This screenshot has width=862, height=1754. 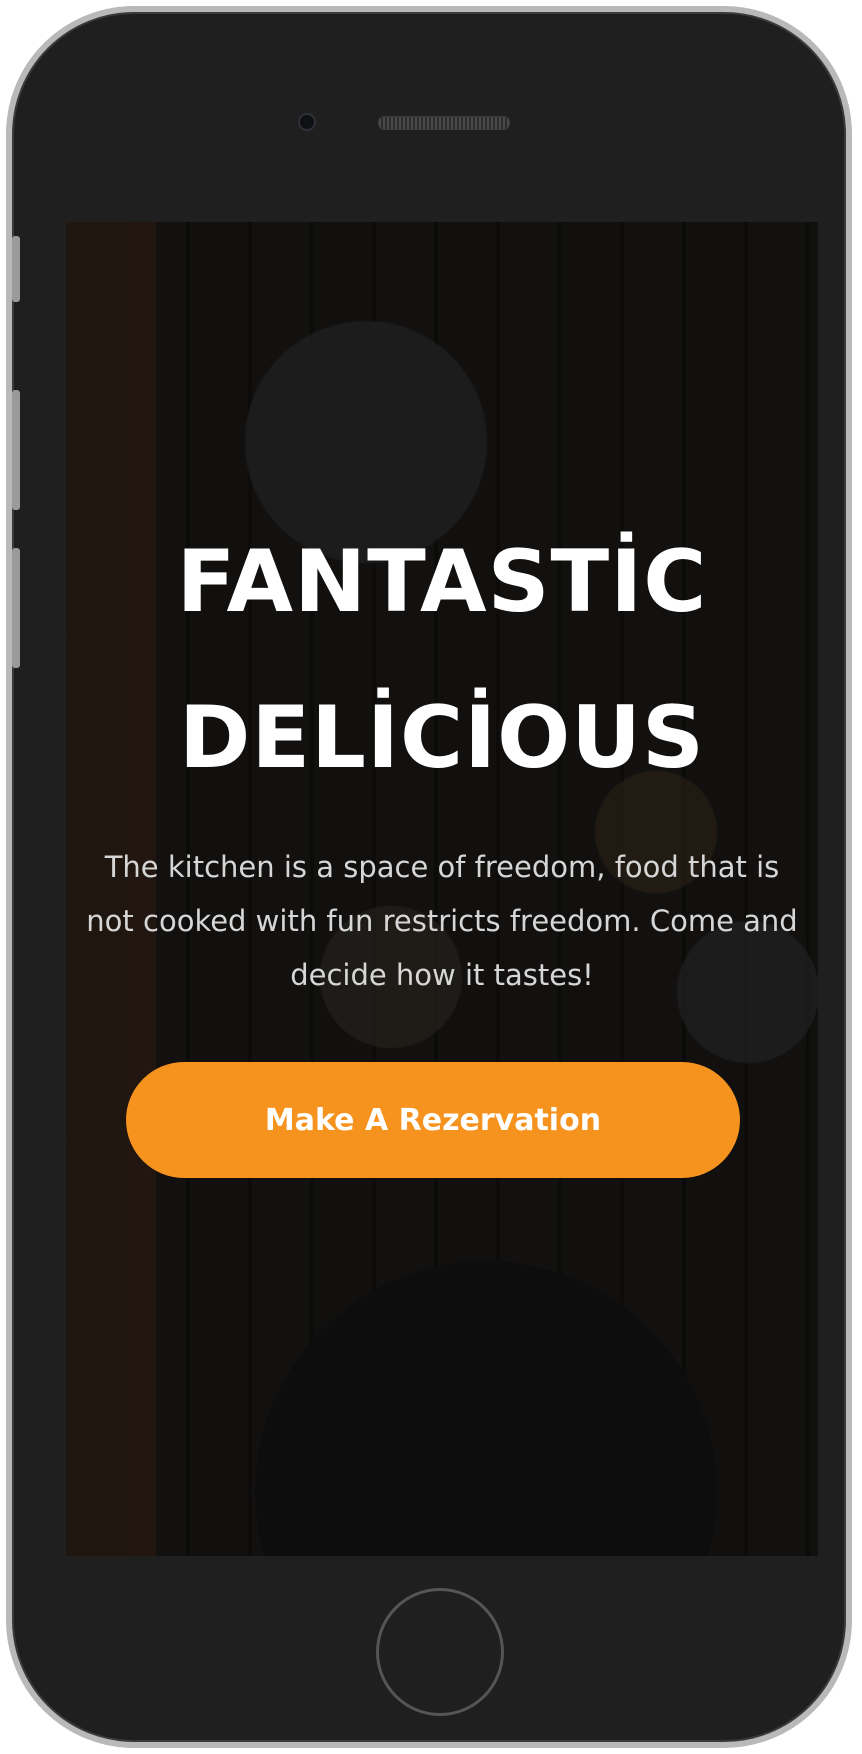 What do you see at coordinates (307, 122) in the screenshot?
I see `front-camera-icon` at bounding box center [307, 122].